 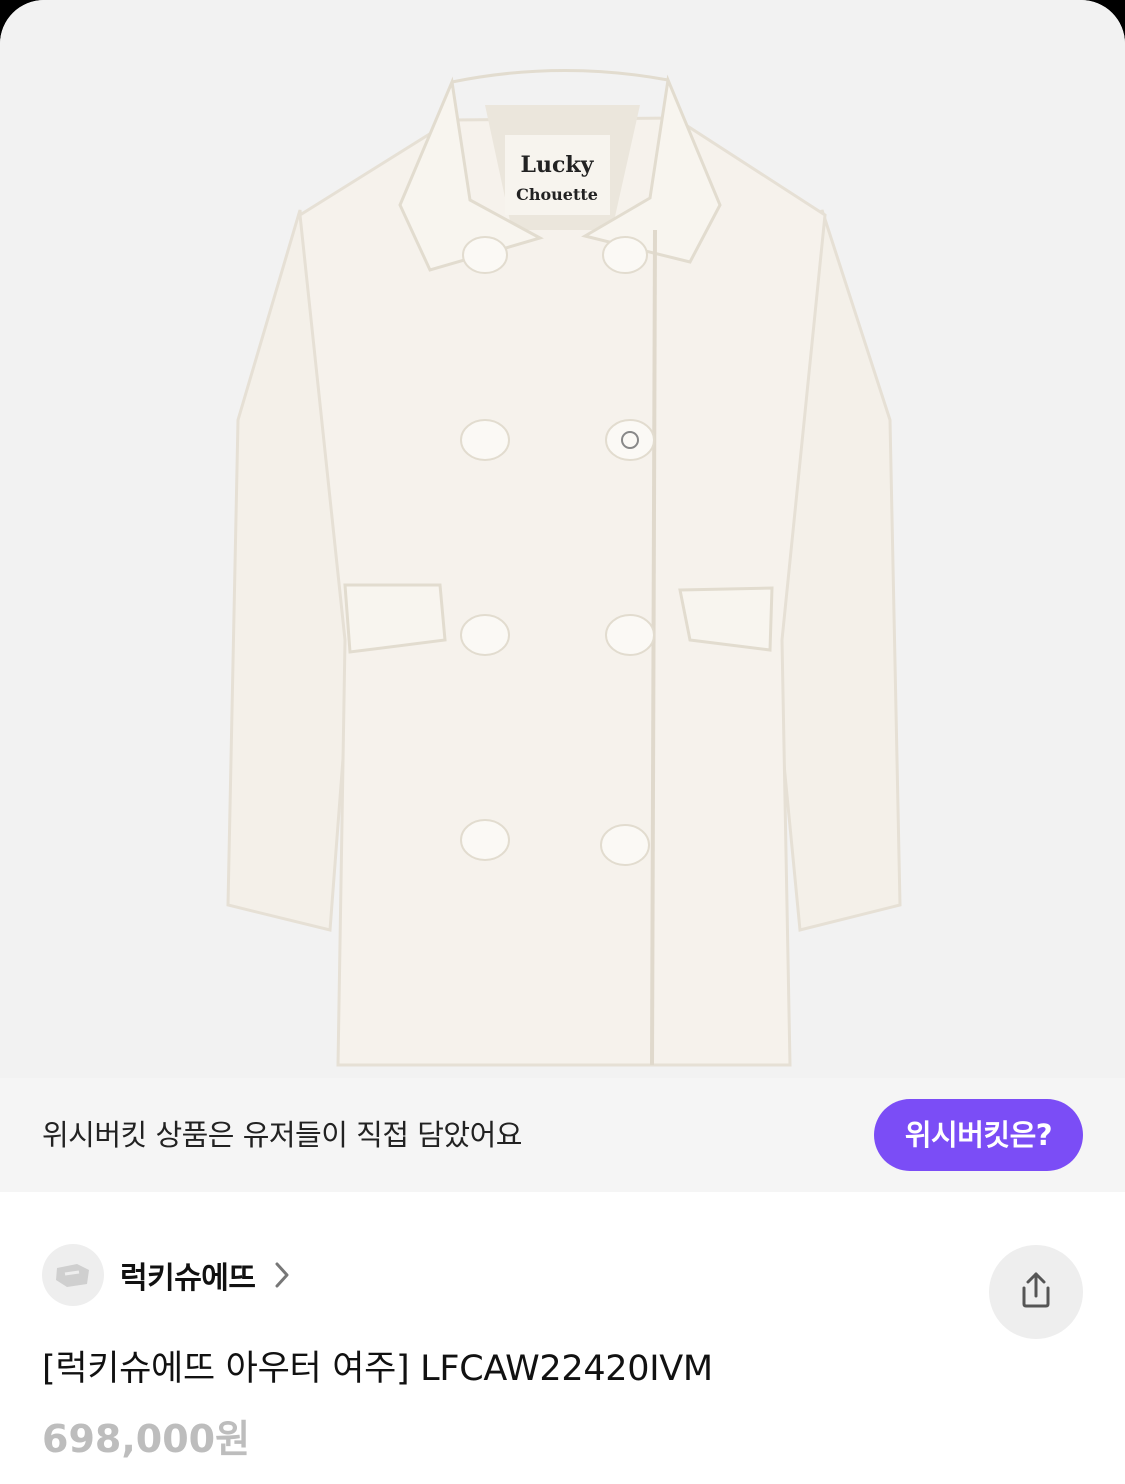 What do you see at coordinates (557, 194) in the screenshot?
I see `brand-label-line2: Chouette` at bounding box center [557, 194].